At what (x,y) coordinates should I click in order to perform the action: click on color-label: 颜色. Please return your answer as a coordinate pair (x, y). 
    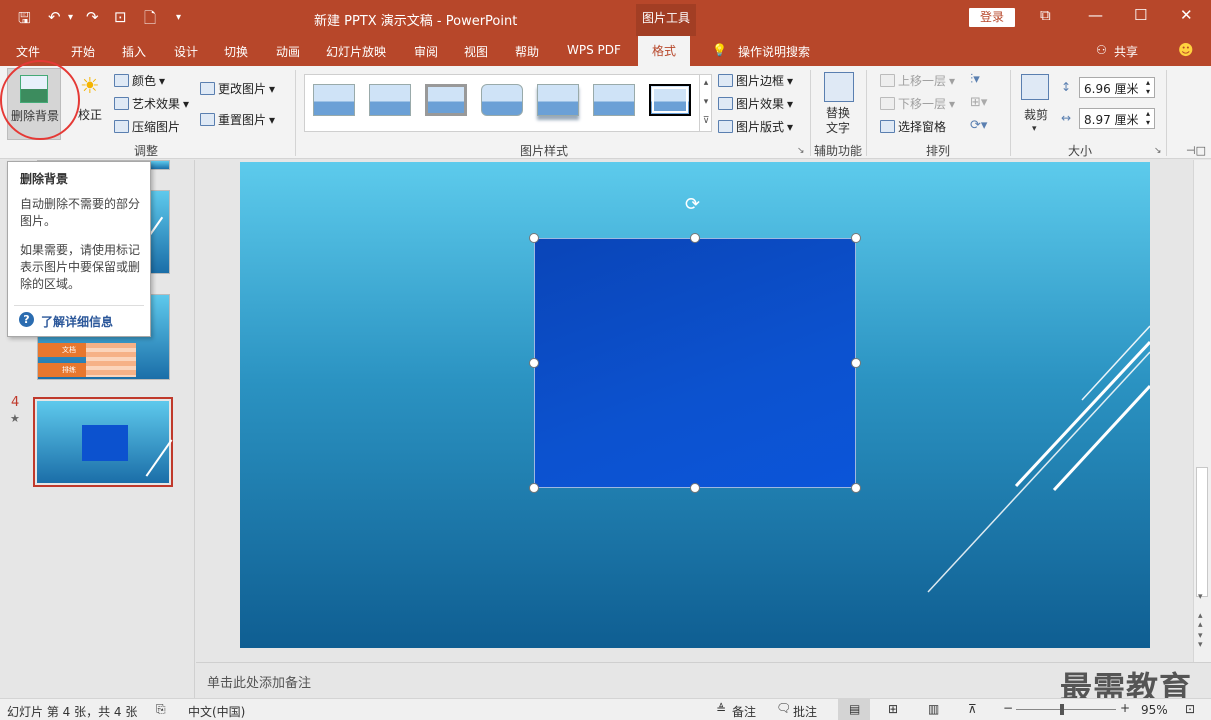
    Looking at the image, I should click on (144, 81).